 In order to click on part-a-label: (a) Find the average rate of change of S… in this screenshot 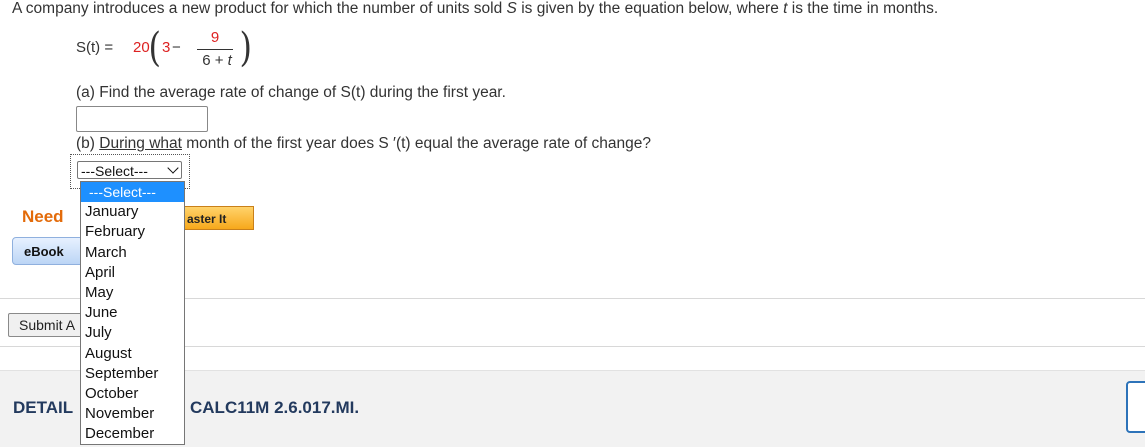, I will do `click(291, 92)`.